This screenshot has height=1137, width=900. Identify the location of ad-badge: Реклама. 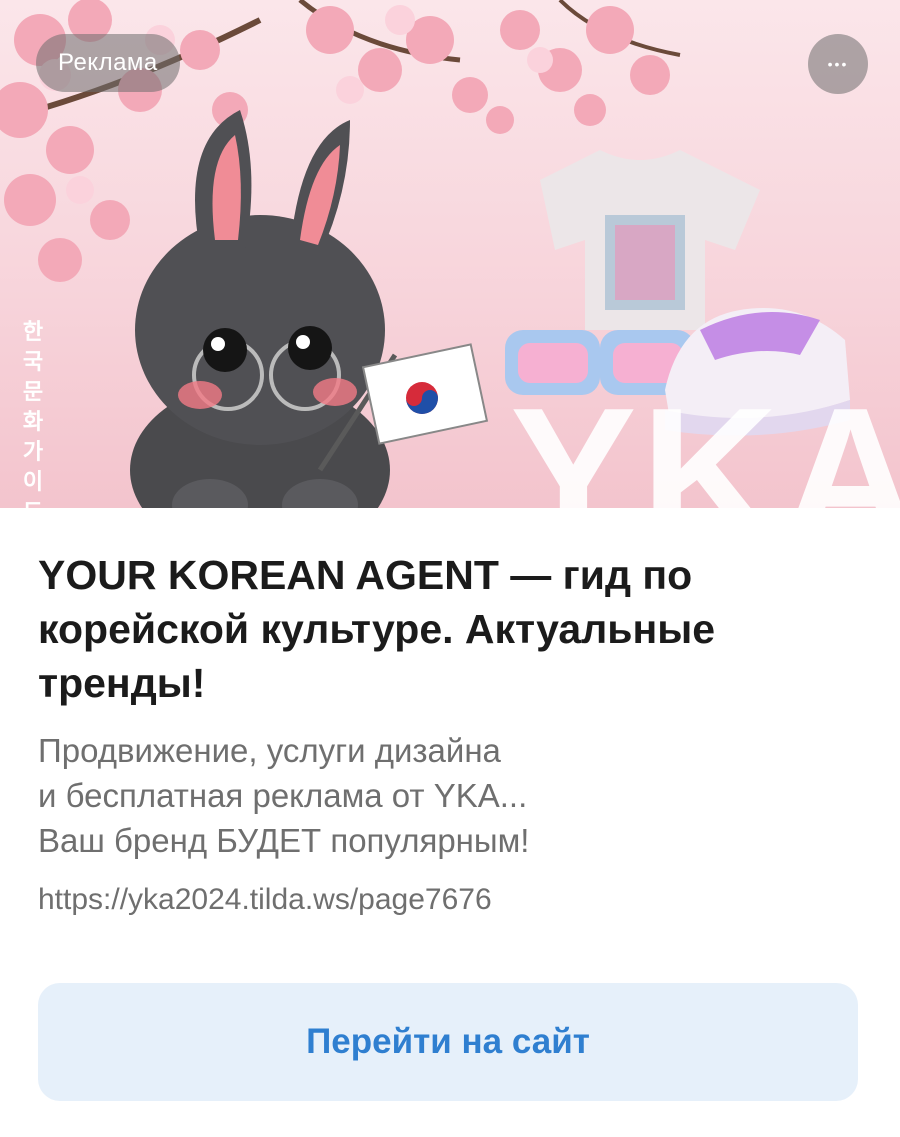
(108, 63).